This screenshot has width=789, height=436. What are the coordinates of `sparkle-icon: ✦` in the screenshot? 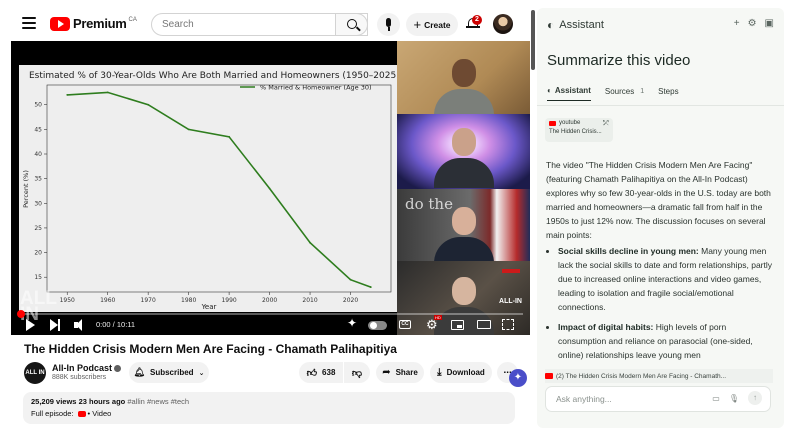 It's located at (353, 323).